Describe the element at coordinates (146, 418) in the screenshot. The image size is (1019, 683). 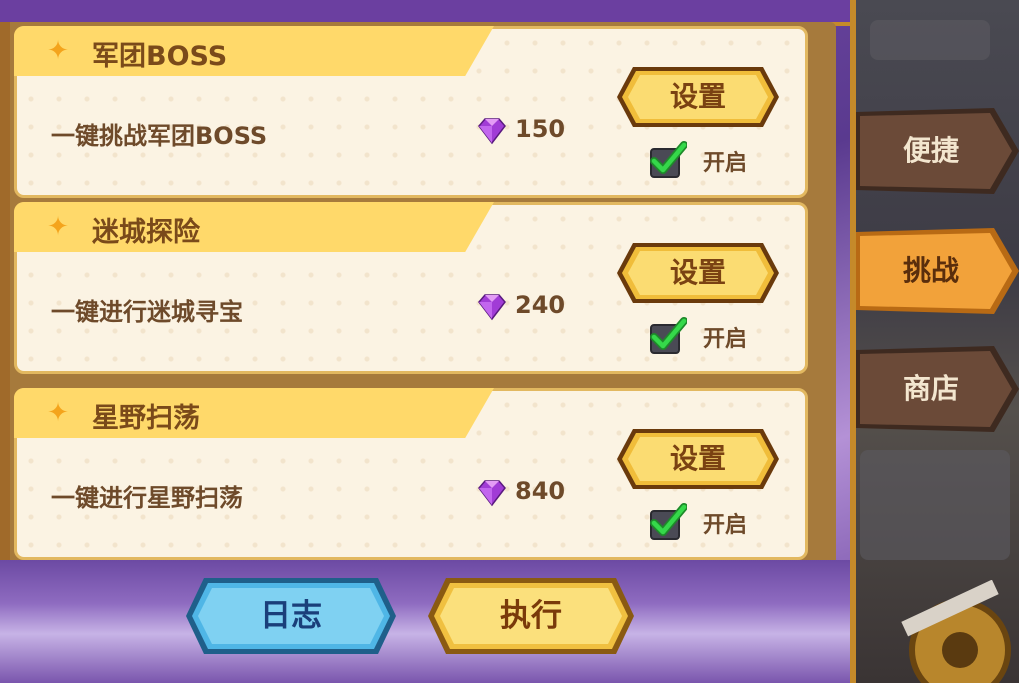
I see `card-title: 星野扫荡` at that location.